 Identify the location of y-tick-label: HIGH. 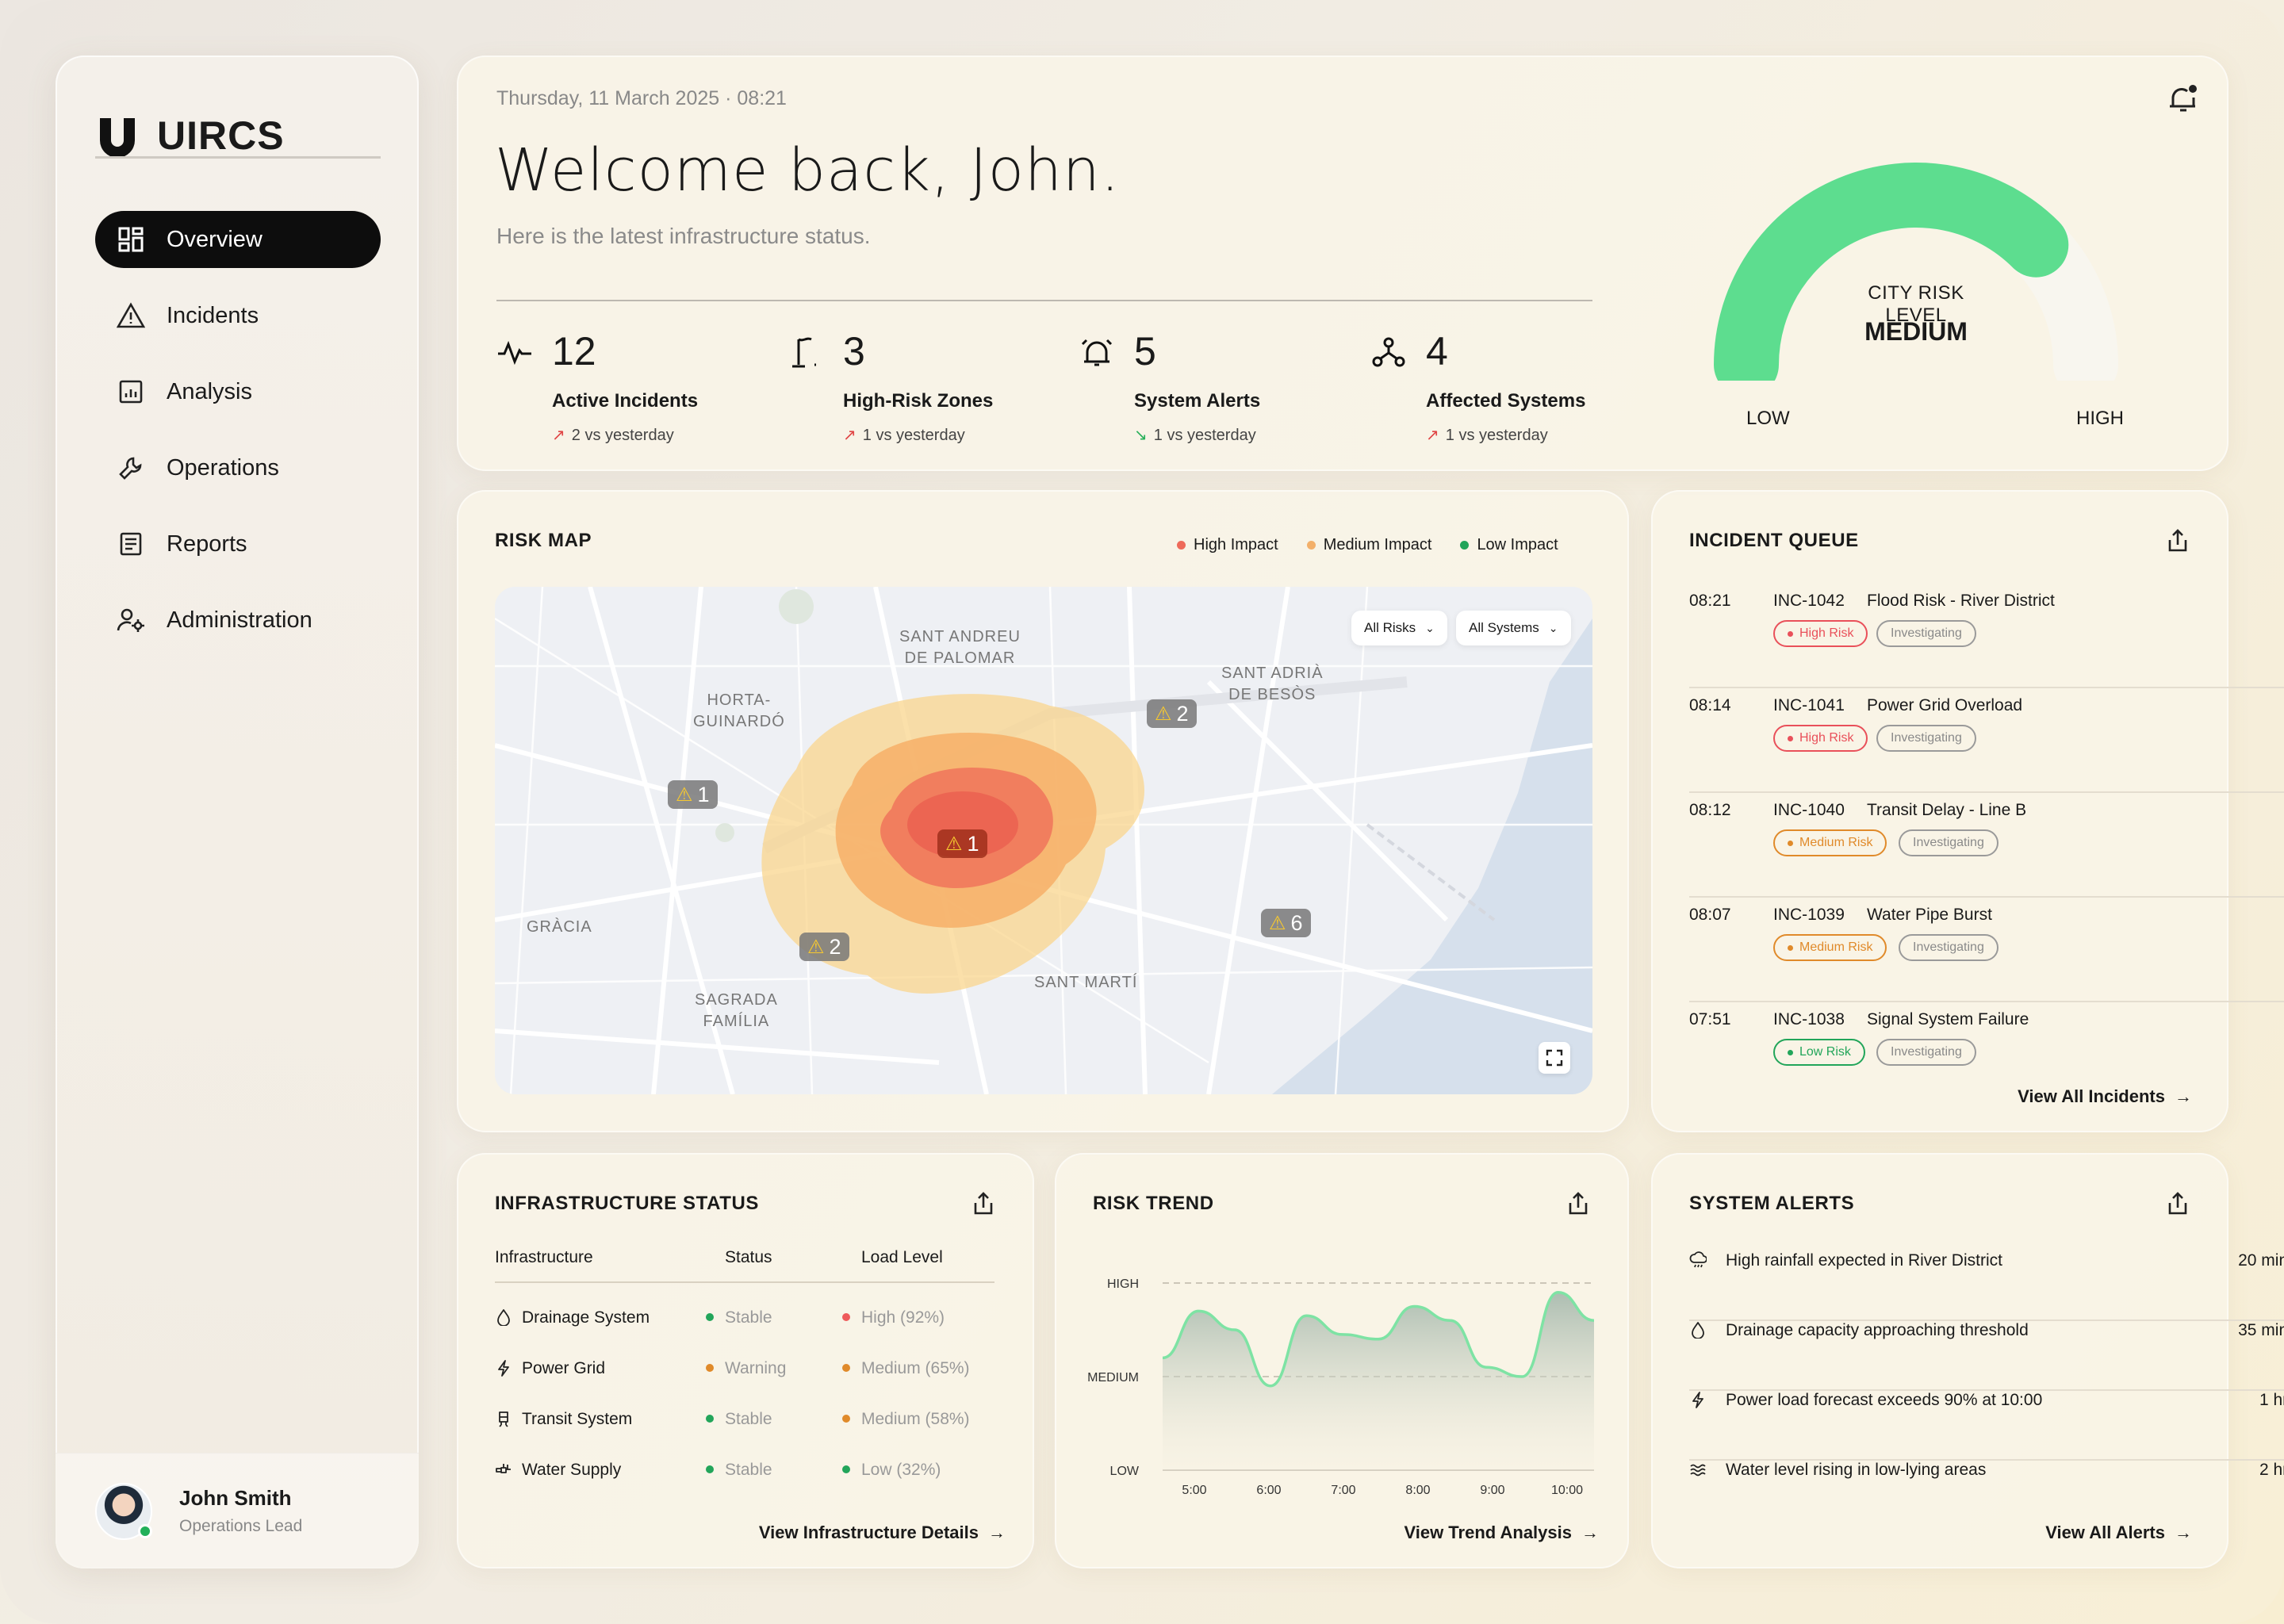
(1123, 1284).